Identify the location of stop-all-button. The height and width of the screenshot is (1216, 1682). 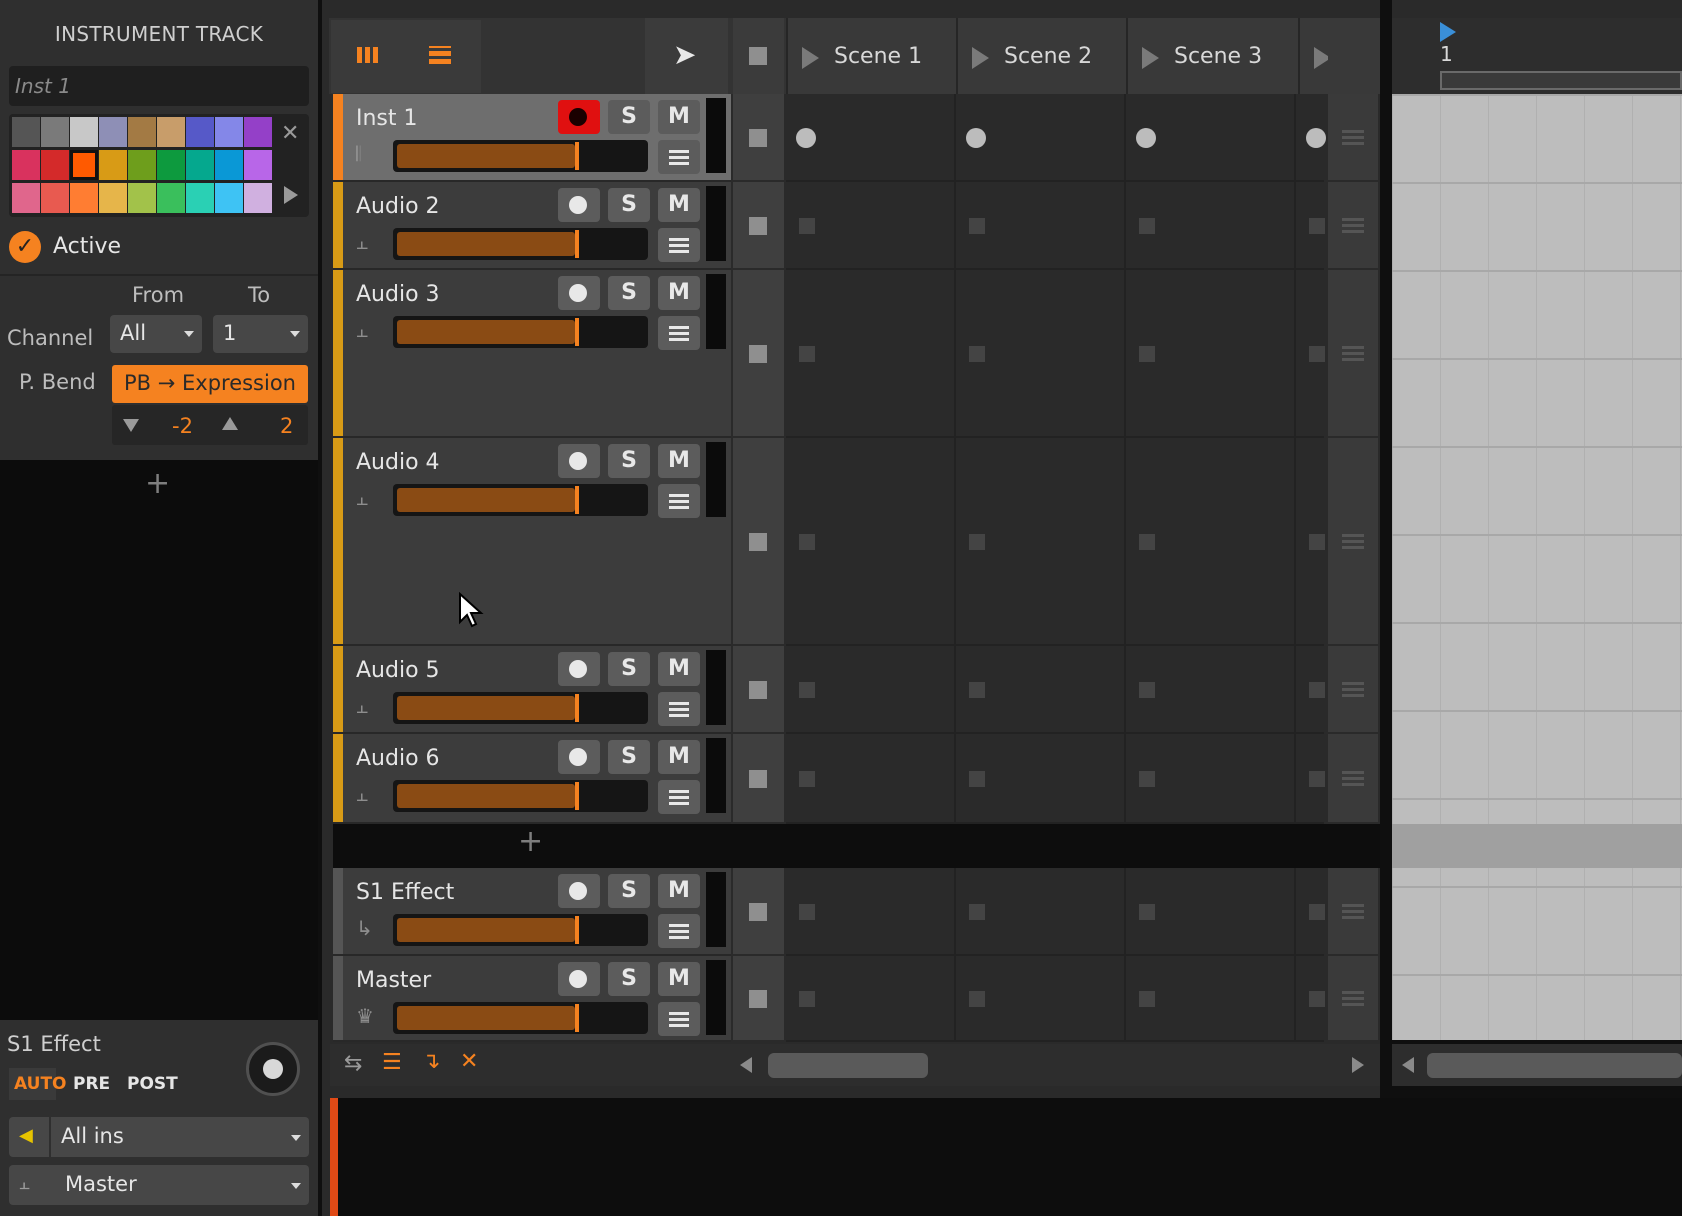
(758, 56).